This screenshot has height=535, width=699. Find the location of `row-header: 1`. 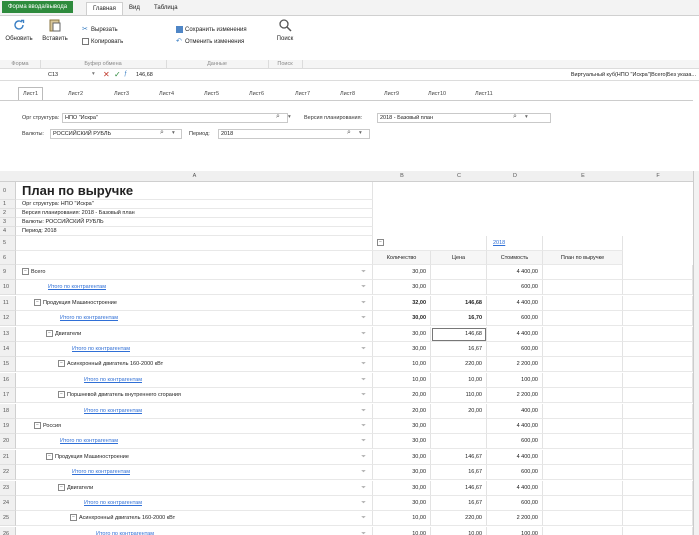

row-header: 1 is located at coordinates (8, 204).